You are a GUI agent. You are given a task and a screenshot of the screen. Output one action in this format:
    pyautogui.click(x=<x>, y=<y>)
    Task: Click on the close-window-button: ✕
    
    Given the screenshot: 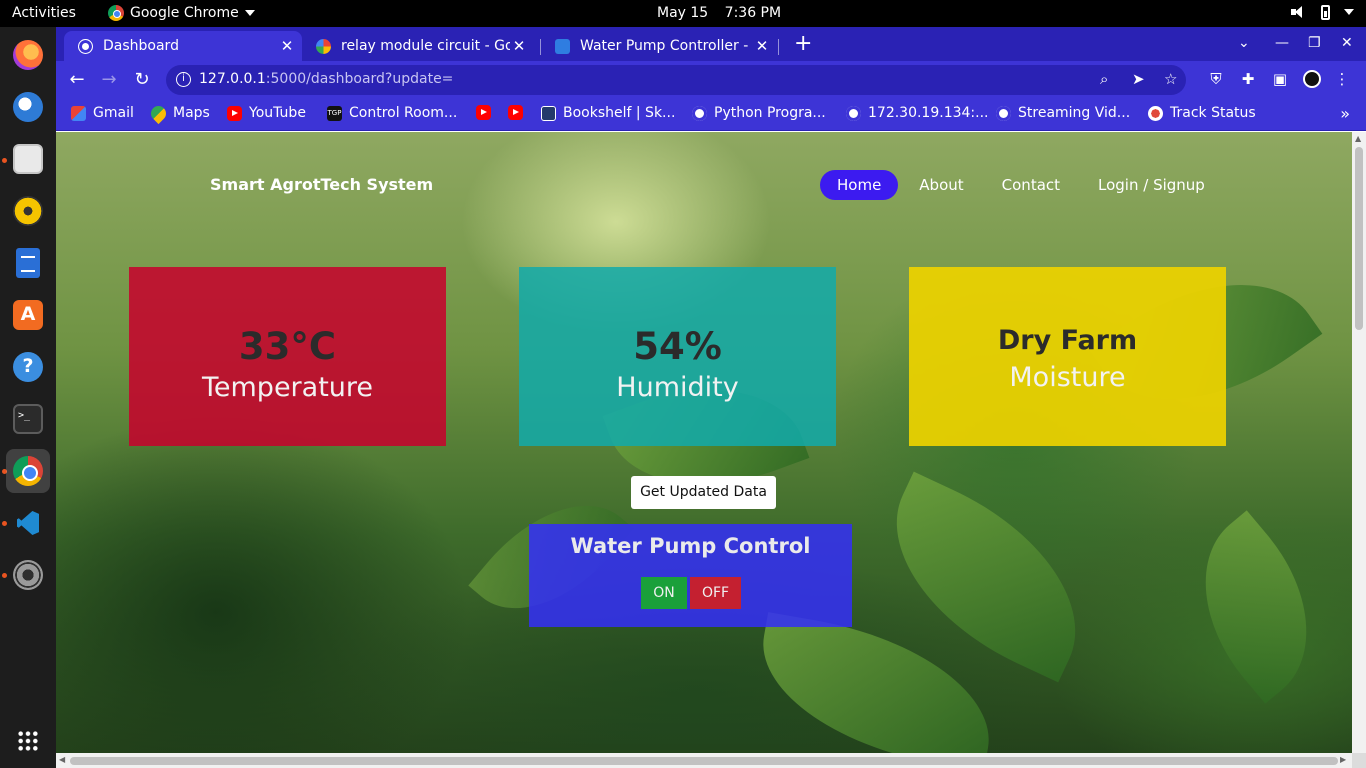 What is the action you would take?
    pyautogui.click(x=1347, y=43)
    